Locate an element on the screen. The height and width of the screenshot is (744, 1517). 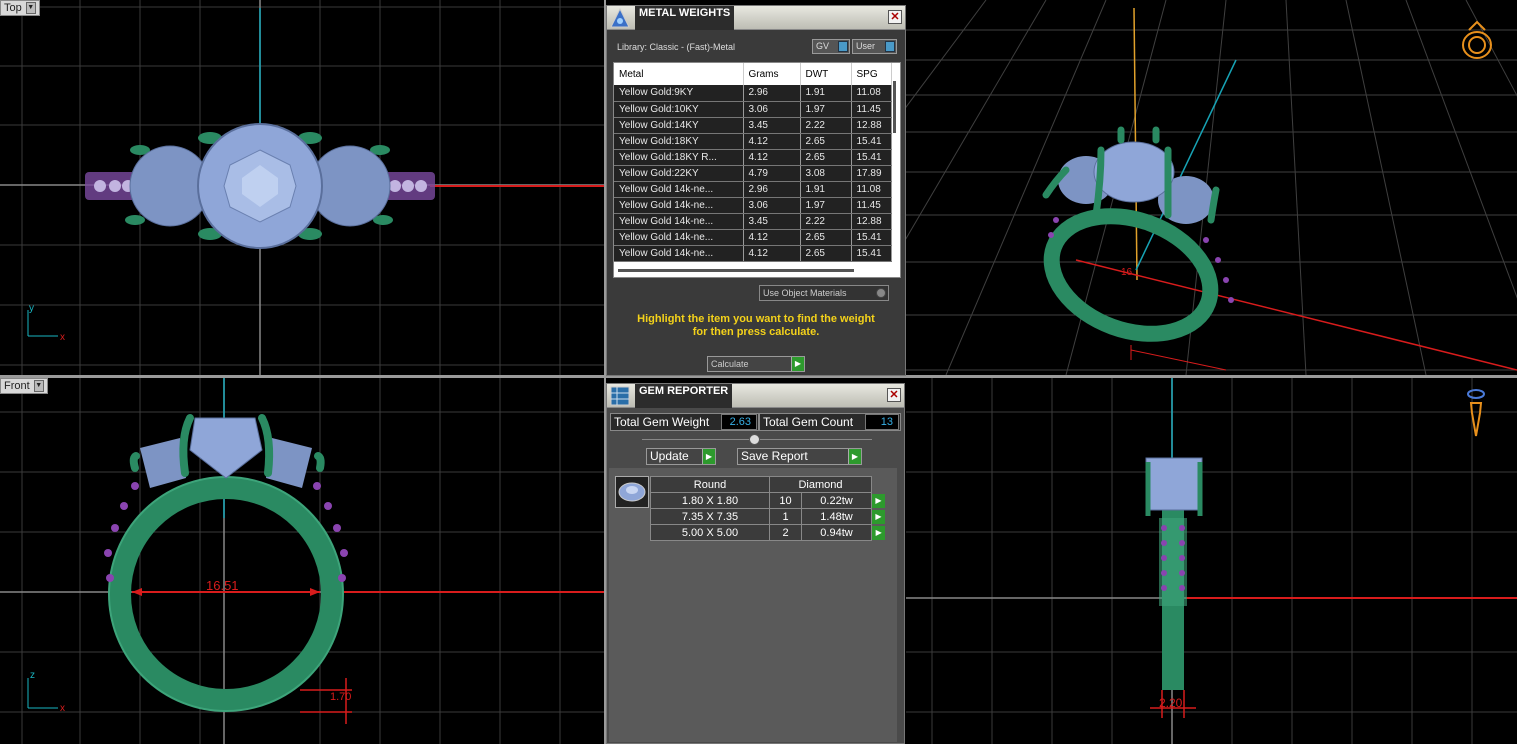
user-toggle: User is located at coordinates (874, 46).